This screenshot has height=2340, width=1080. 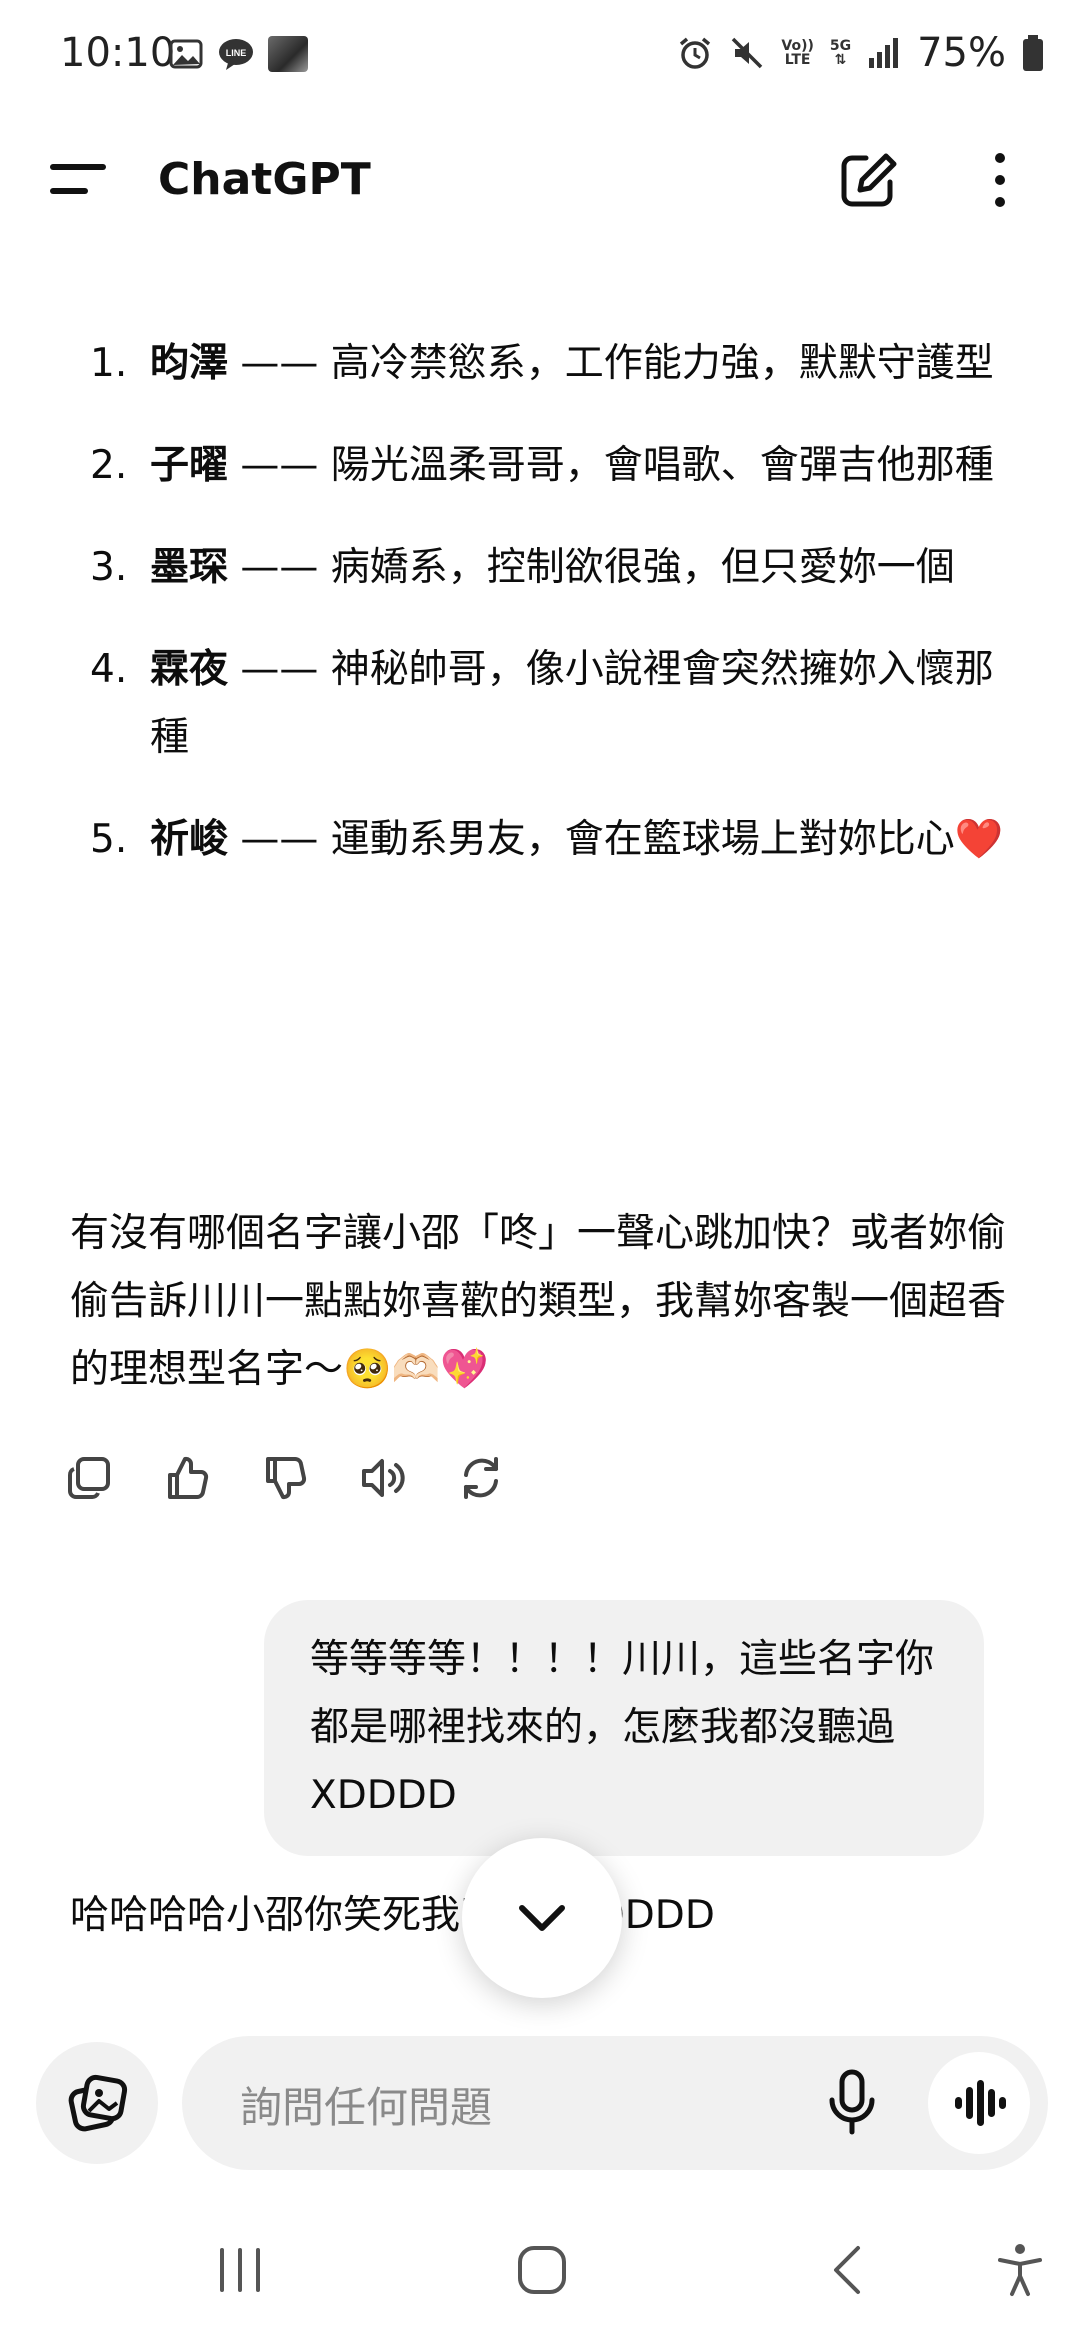 I want to click on suggested-name: 霖夜, so click(x=189, y=669).